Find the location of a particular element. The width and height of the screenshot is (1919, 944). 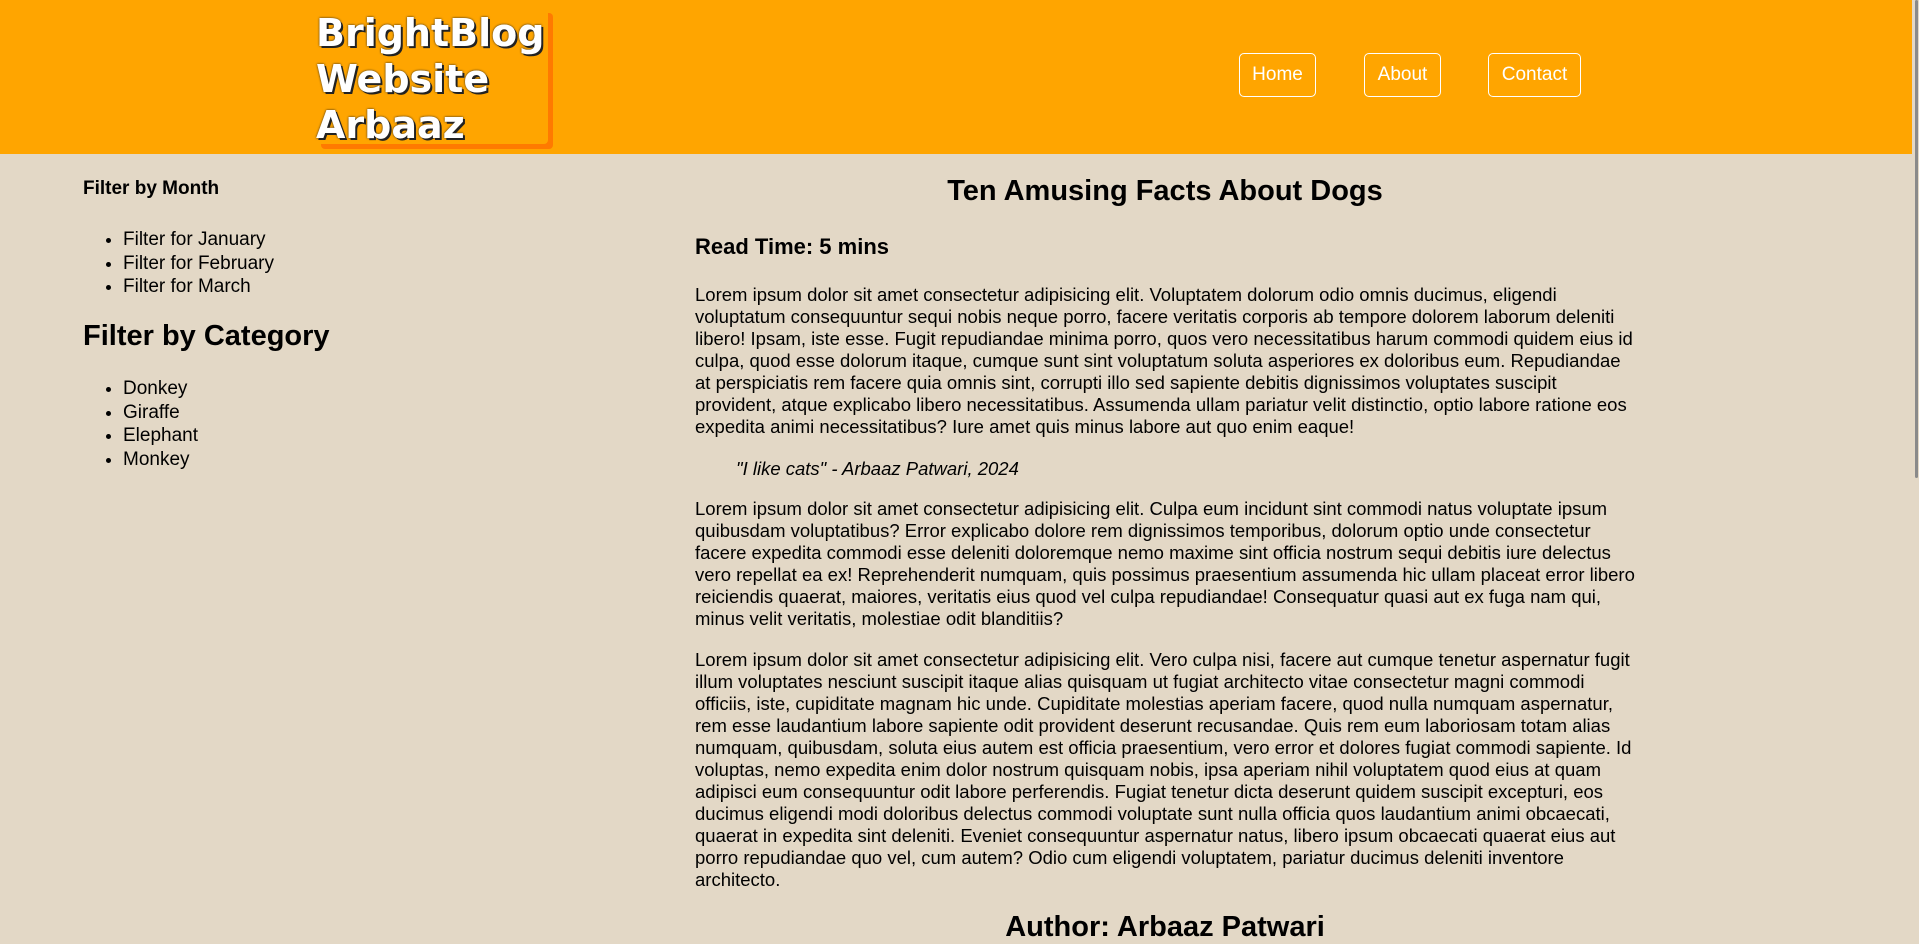

month-filter-item-january: Filter for January is located at coordinates (198, 240).